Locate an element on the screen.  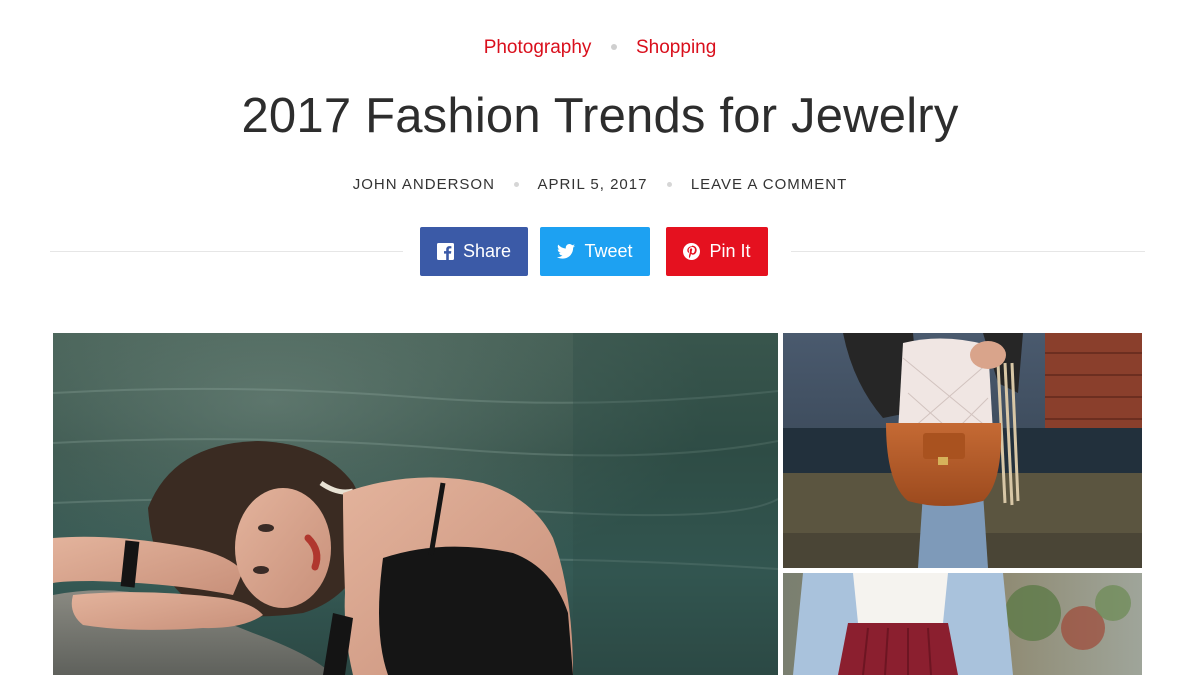
pinterest-pin-button: Pin It is located at coordinates (717, 251).